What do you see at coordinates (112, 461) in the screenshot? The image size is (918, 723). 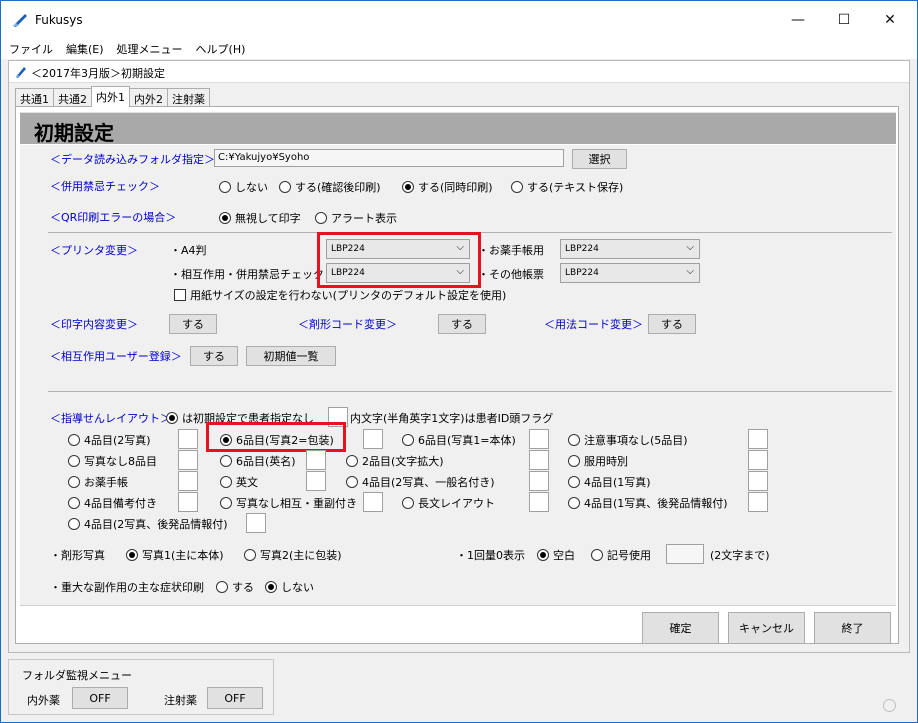 I see `layout-option: 写真なし8品目` at bounding box center [112, 461].